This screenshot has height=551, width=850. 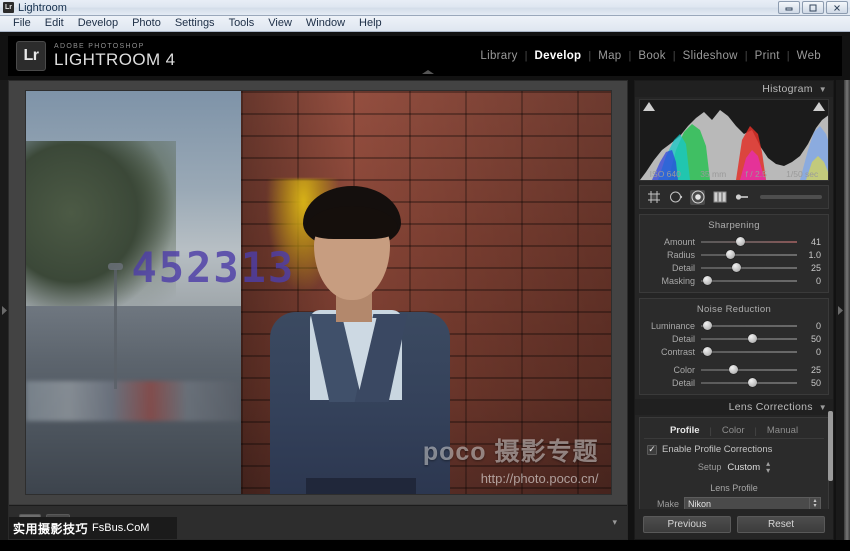 I want to click on slider-row-amount: Amount 41, so click(x=734, y=241).